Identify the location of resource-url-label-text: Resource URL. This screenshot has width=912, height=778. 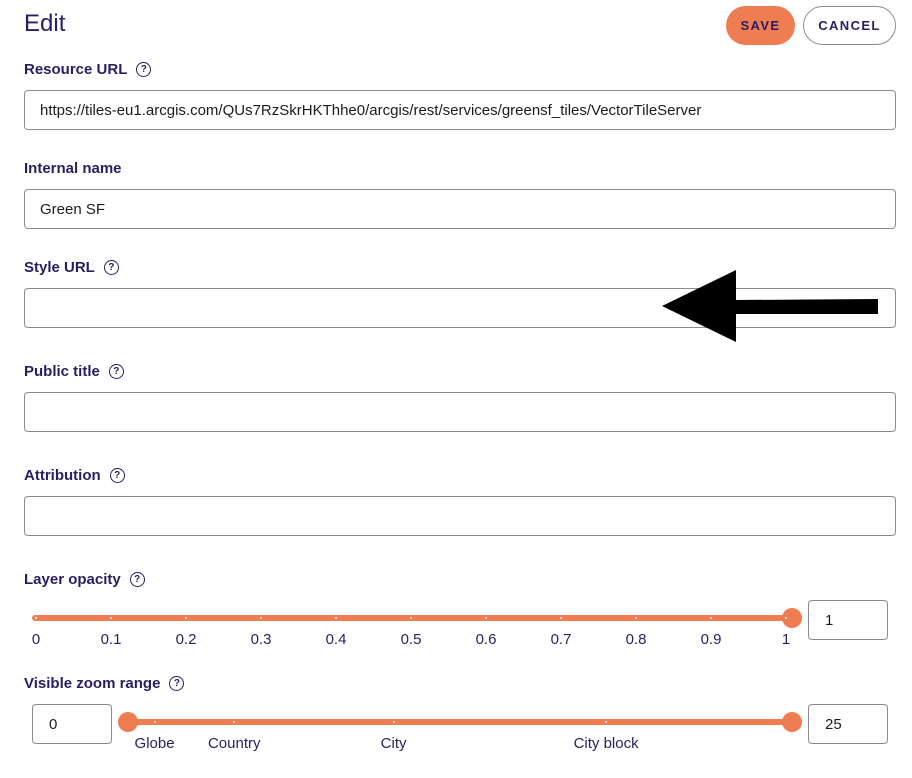
(76, 69).